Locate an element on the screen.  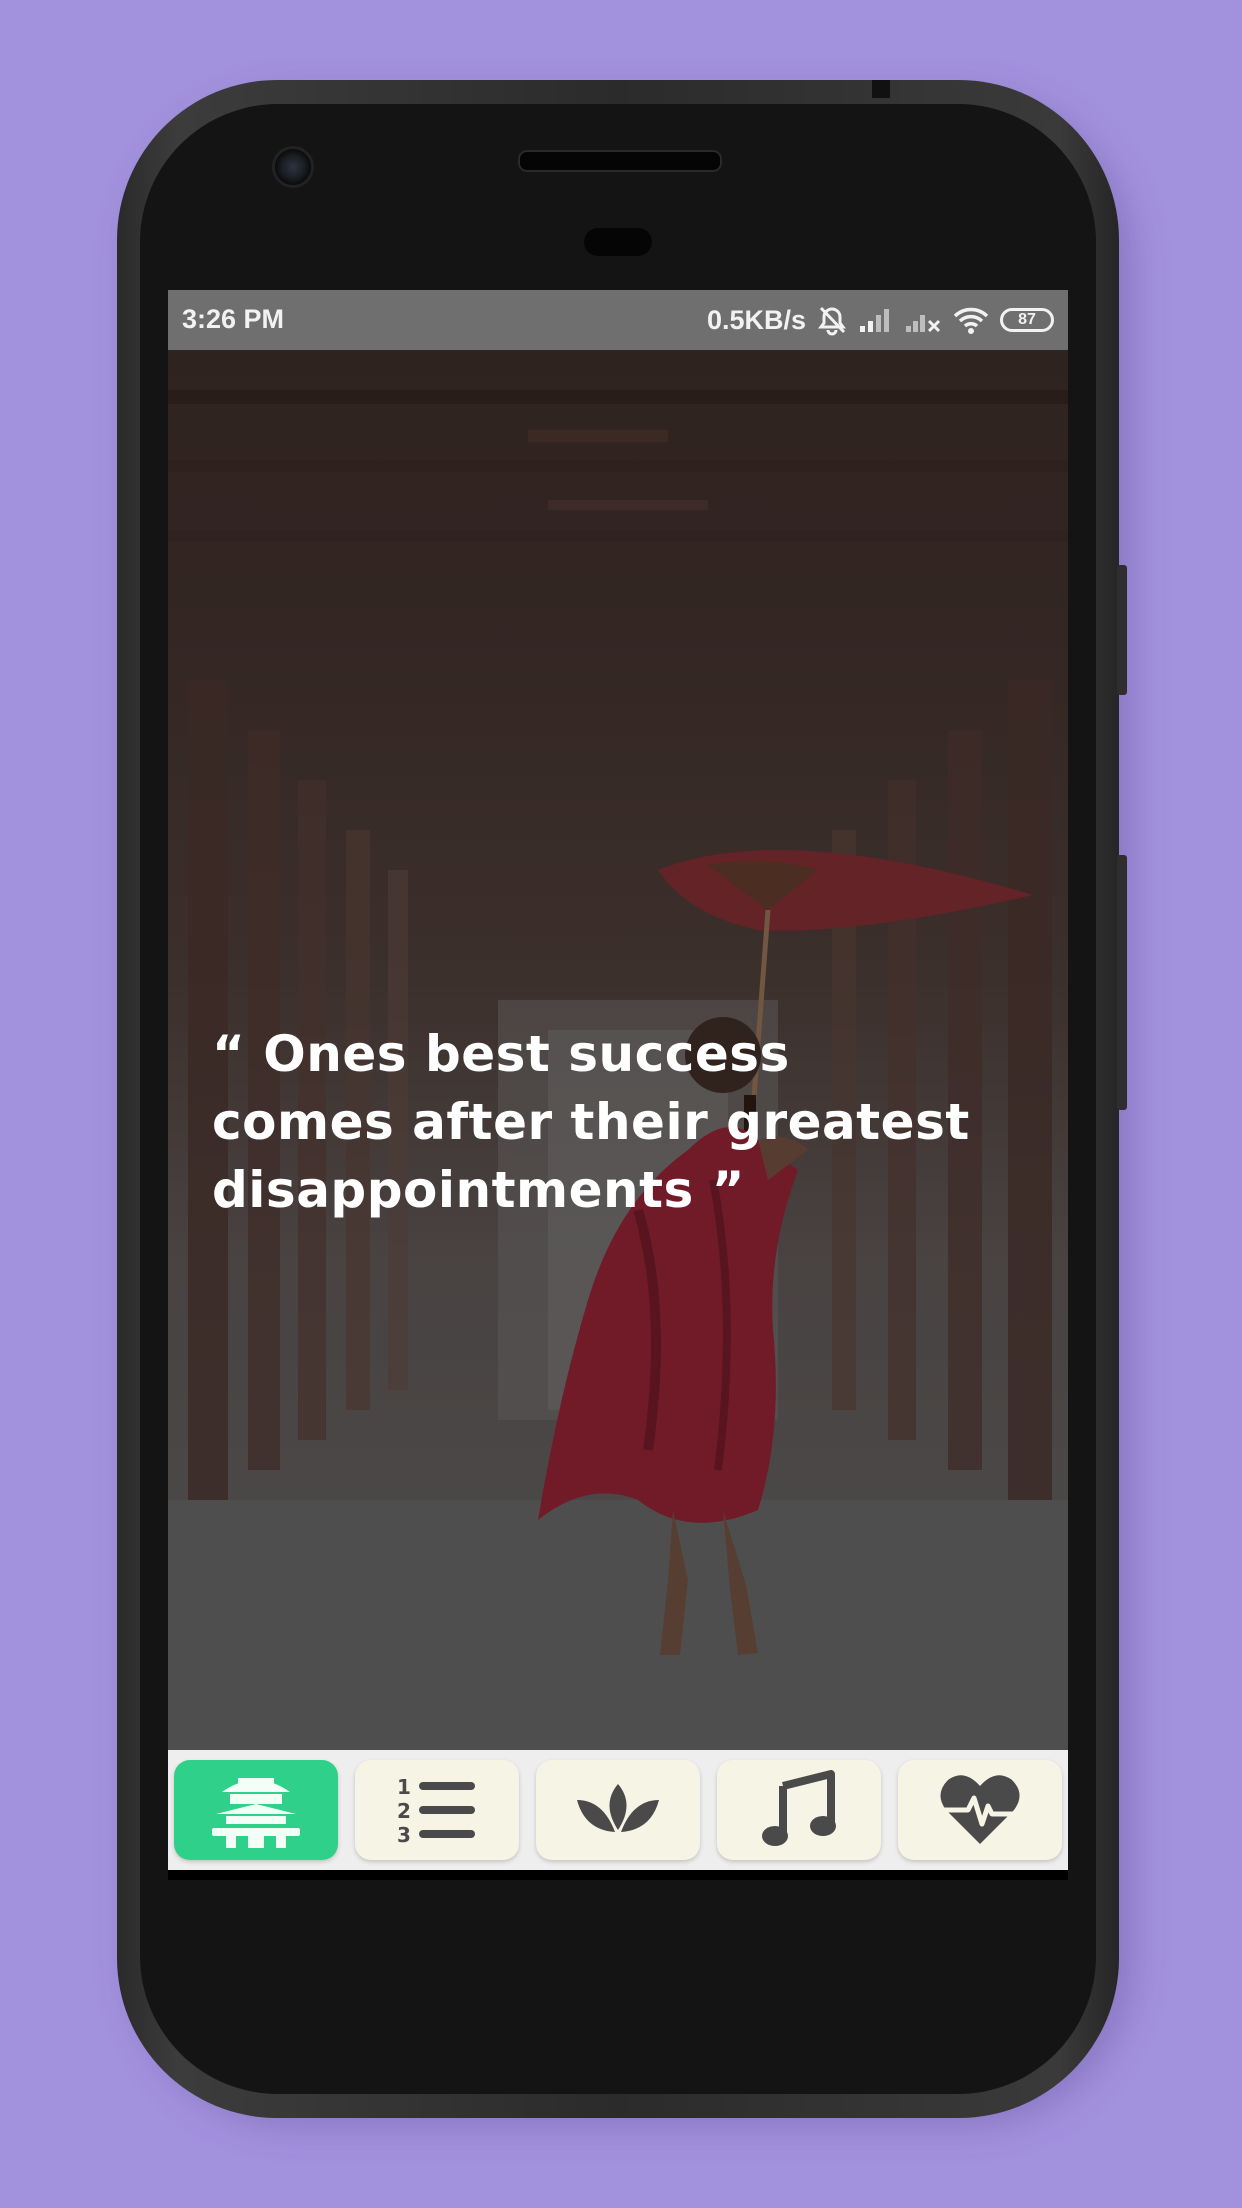
power-button is located at coordinates (1122, 982).